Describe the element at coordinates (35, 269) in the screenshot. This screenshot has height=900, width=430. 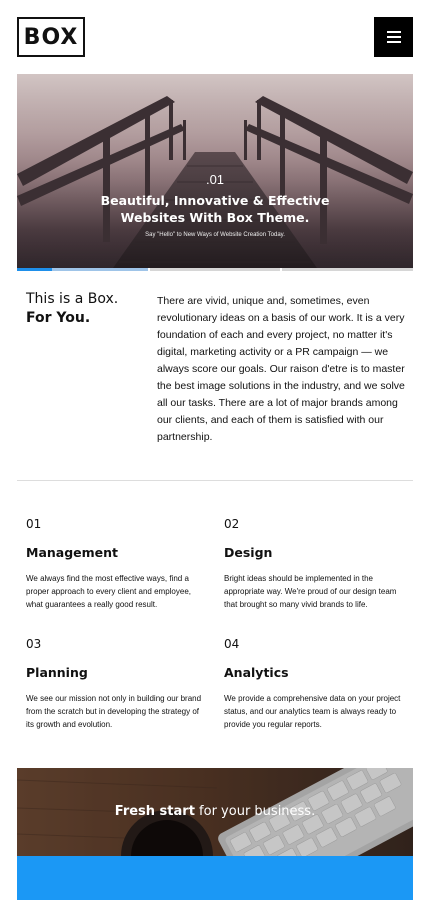
I see `slide-progress-fill` at that location.